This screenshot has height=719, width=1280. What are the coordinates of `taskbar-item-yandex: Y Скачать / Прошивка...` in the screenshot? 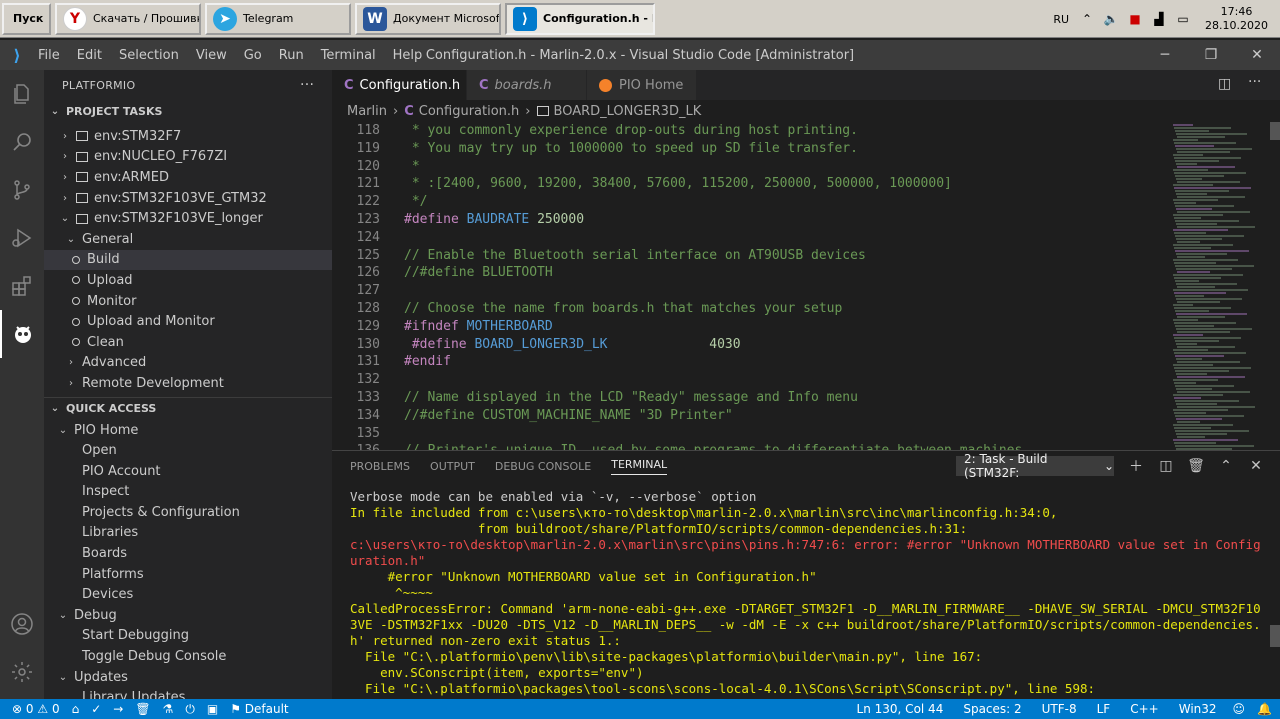 It's located at (128, 18).